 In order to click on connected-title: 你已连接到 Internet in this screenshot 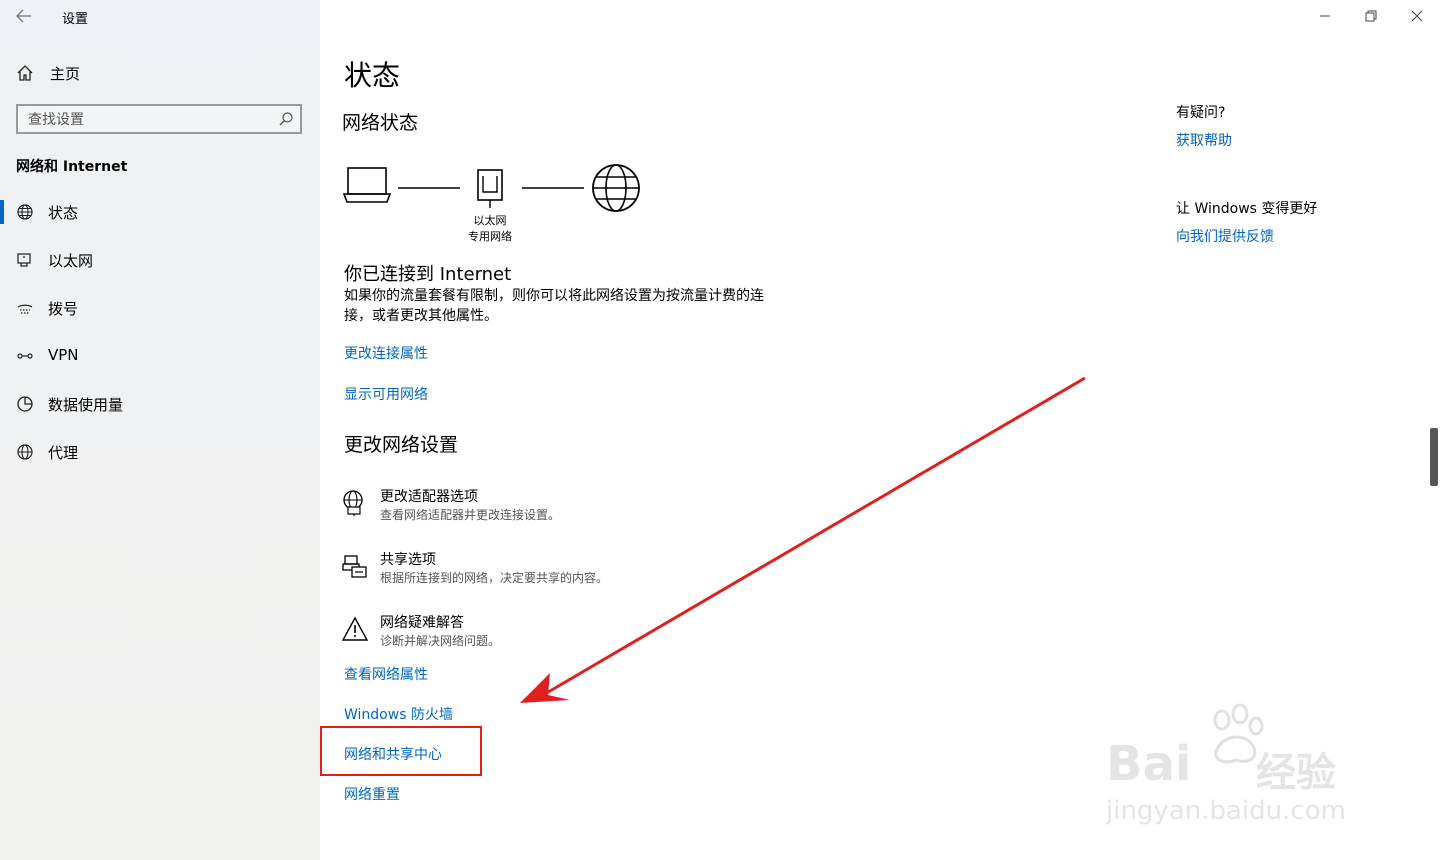, I will do `click(428, 274)`.